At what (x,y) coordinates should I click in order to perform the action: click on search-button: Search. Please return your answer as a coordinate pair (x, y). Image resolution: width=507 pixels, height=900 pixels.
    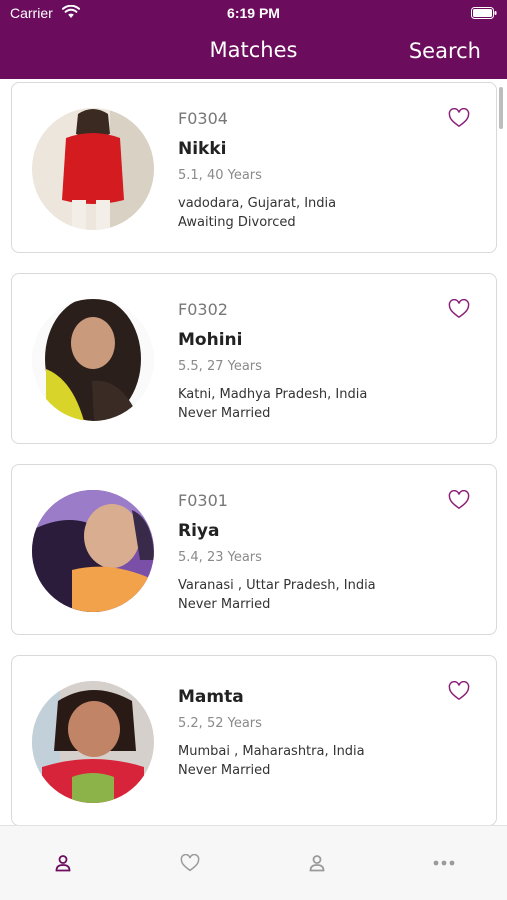
    Looking at the image, I should click on (445, 51).